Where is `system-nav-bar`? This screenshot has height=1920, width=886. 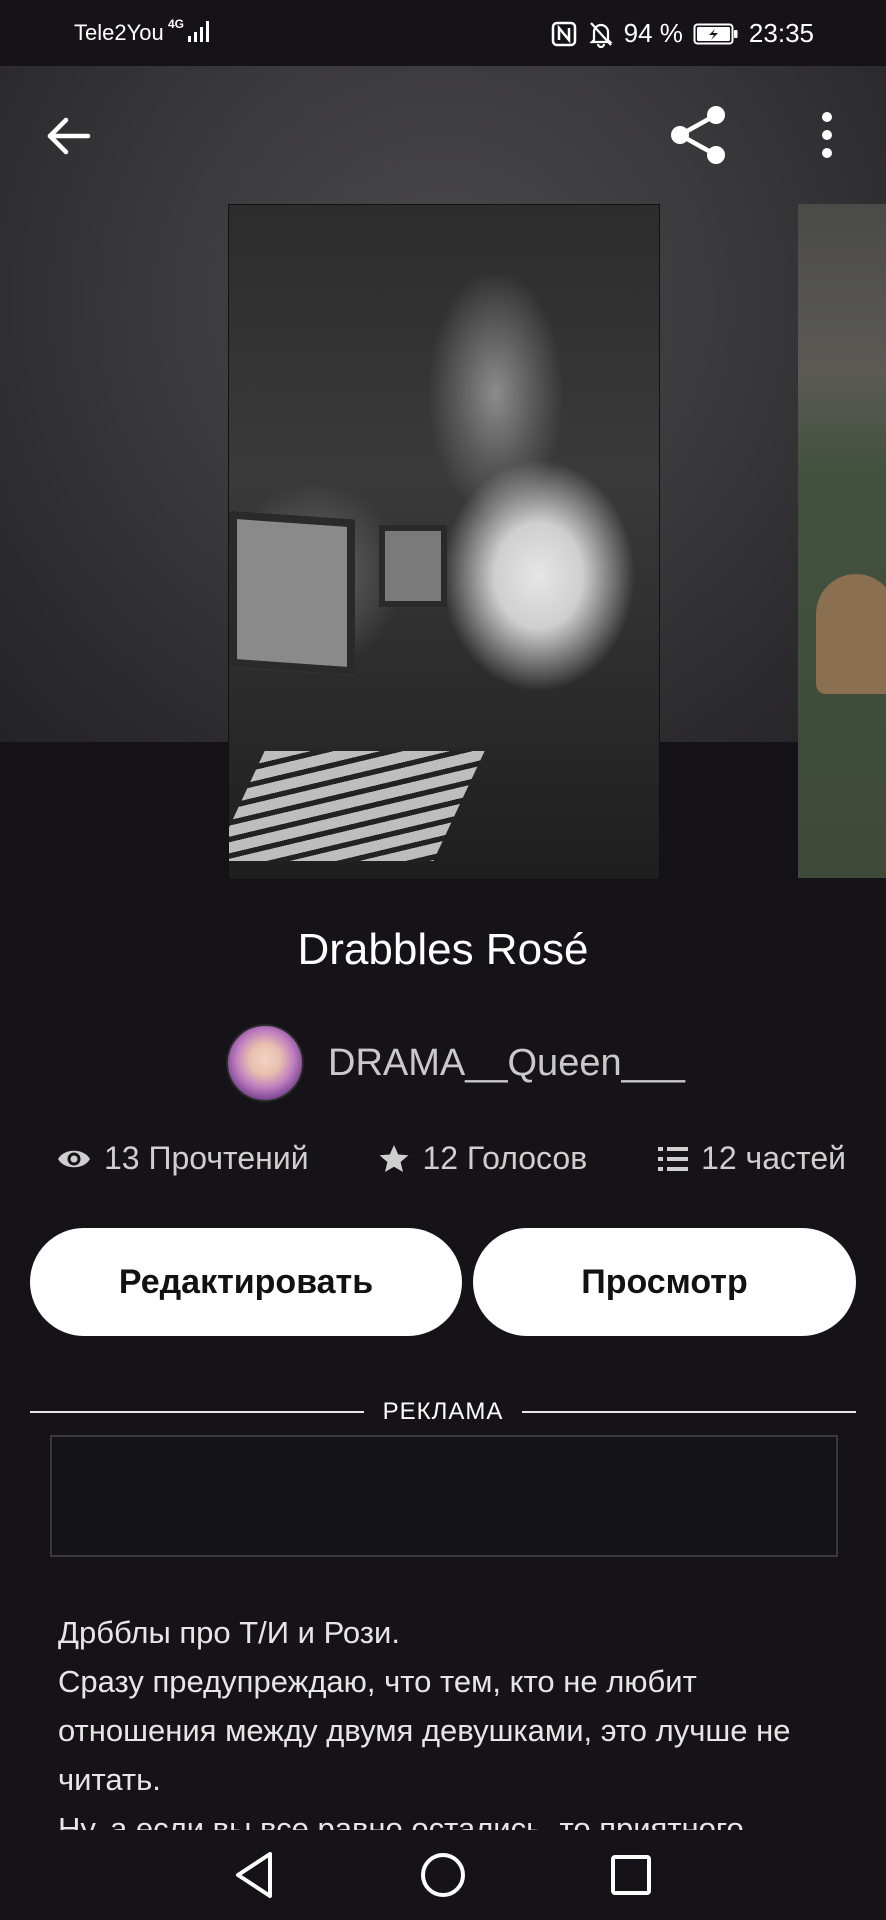 system-nav-bar is located at coordinates (443, 1875).